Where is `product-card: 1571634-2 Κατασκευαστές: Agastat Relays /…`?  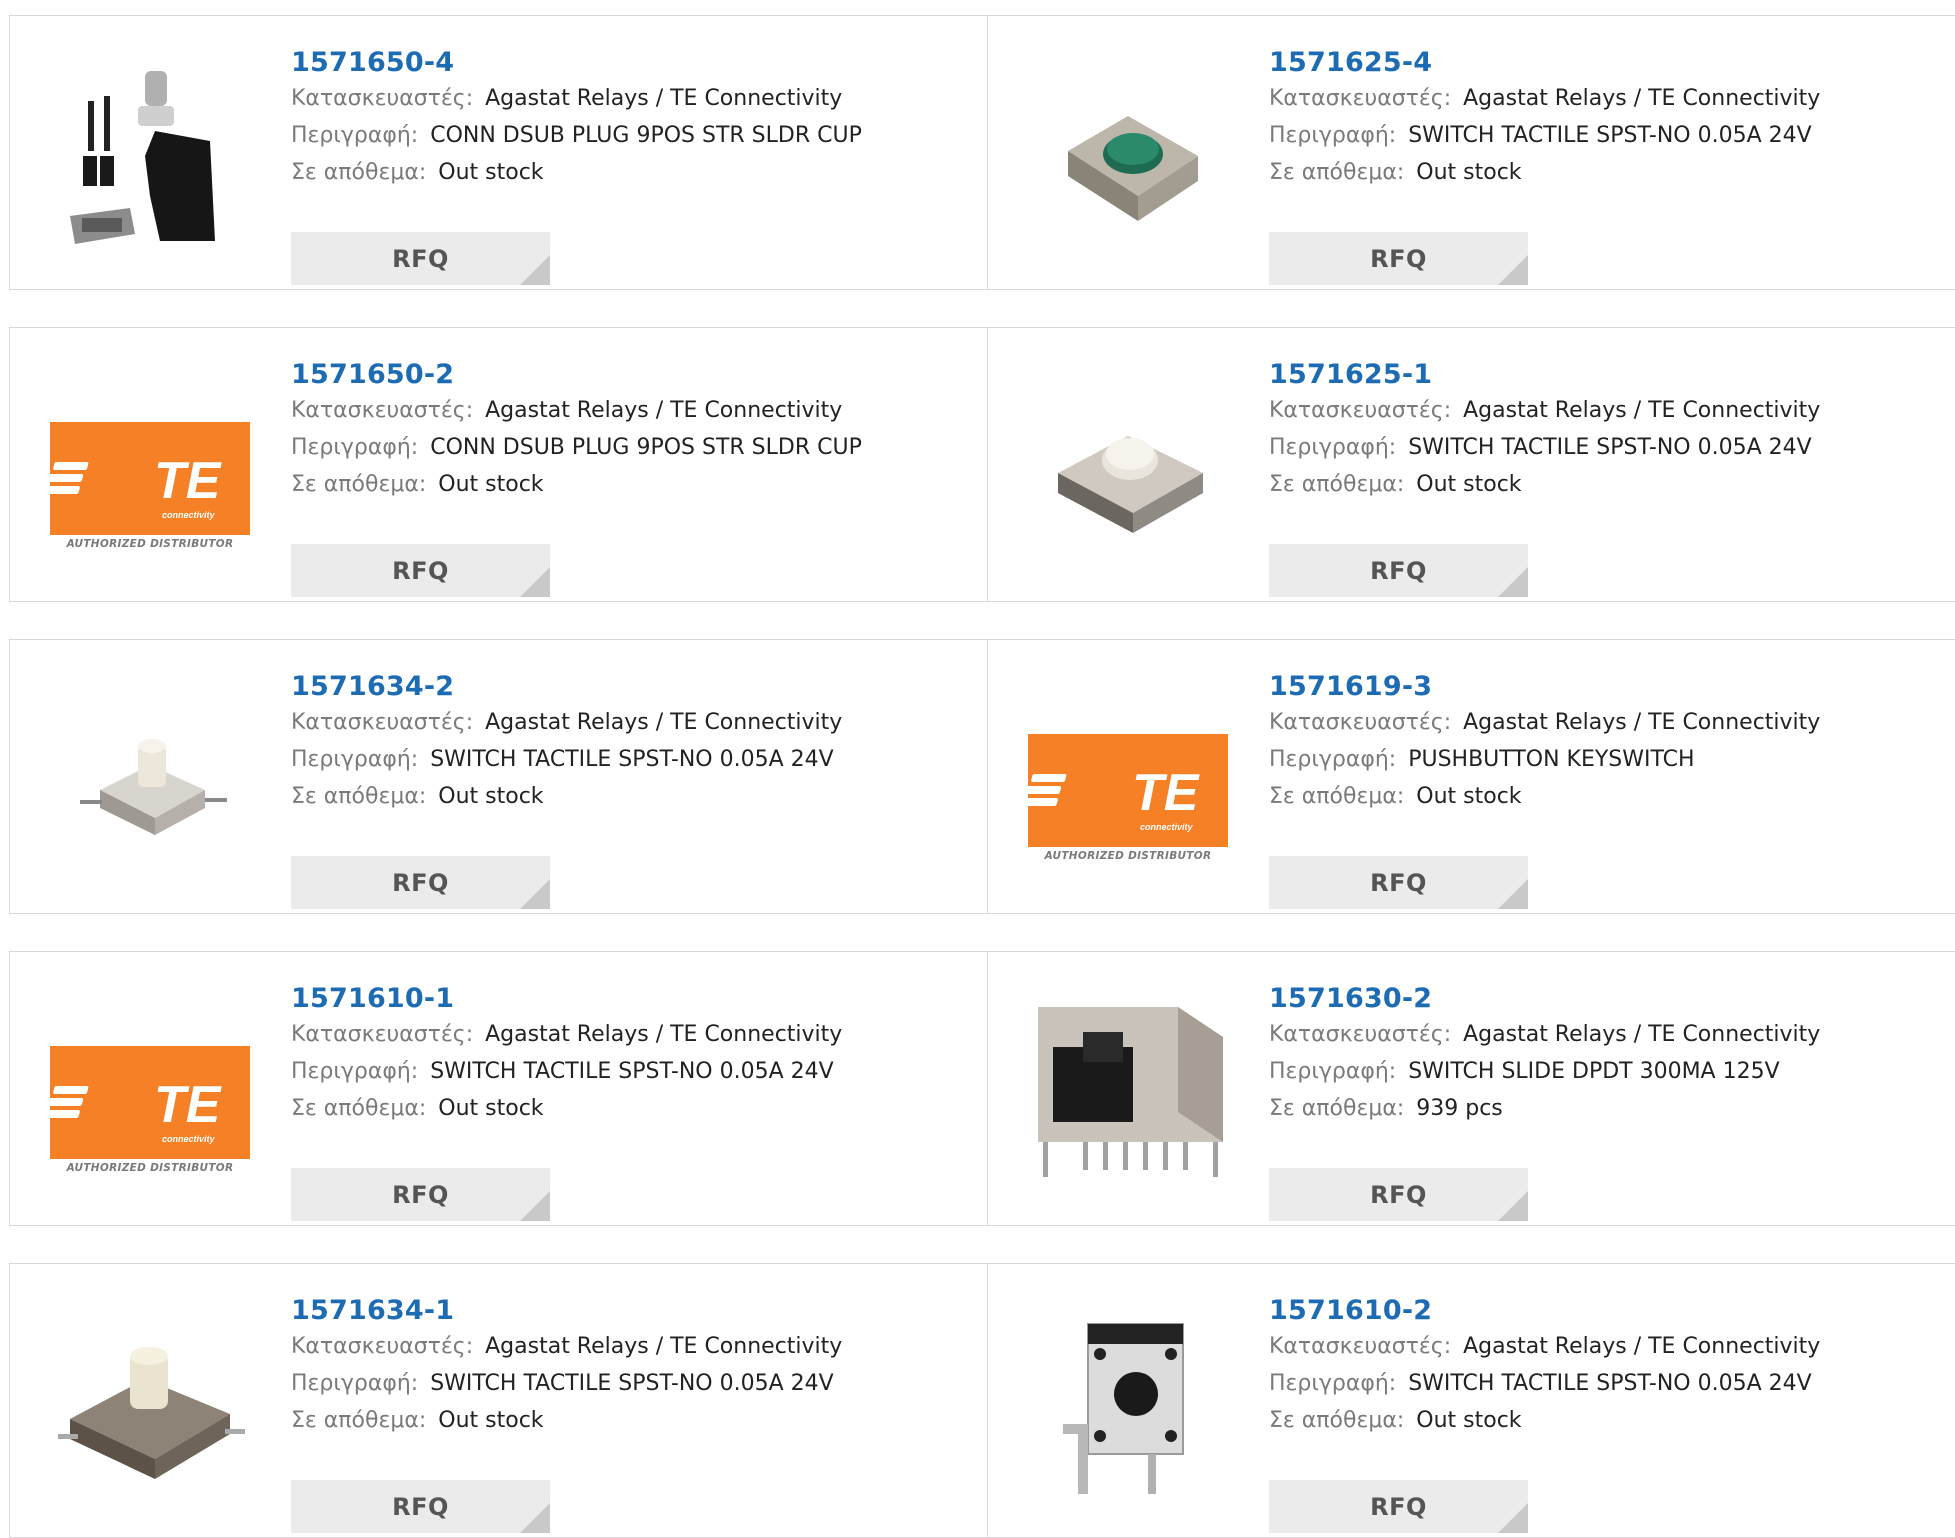 product-card: 1571634-2 Κατασκευαστές: Agastat Relays /… is located at coordinates (499, 776).